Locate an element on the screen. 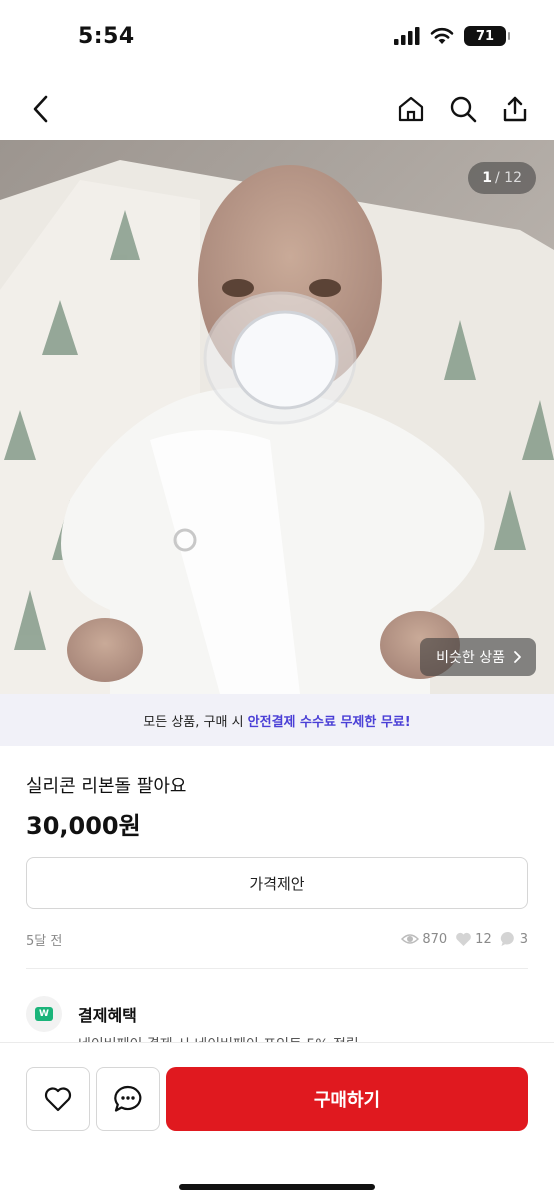 Image resolution: width=554 pixels, height=1200 pixels. cellular-signal-icon is located at coordinates (407, 36).